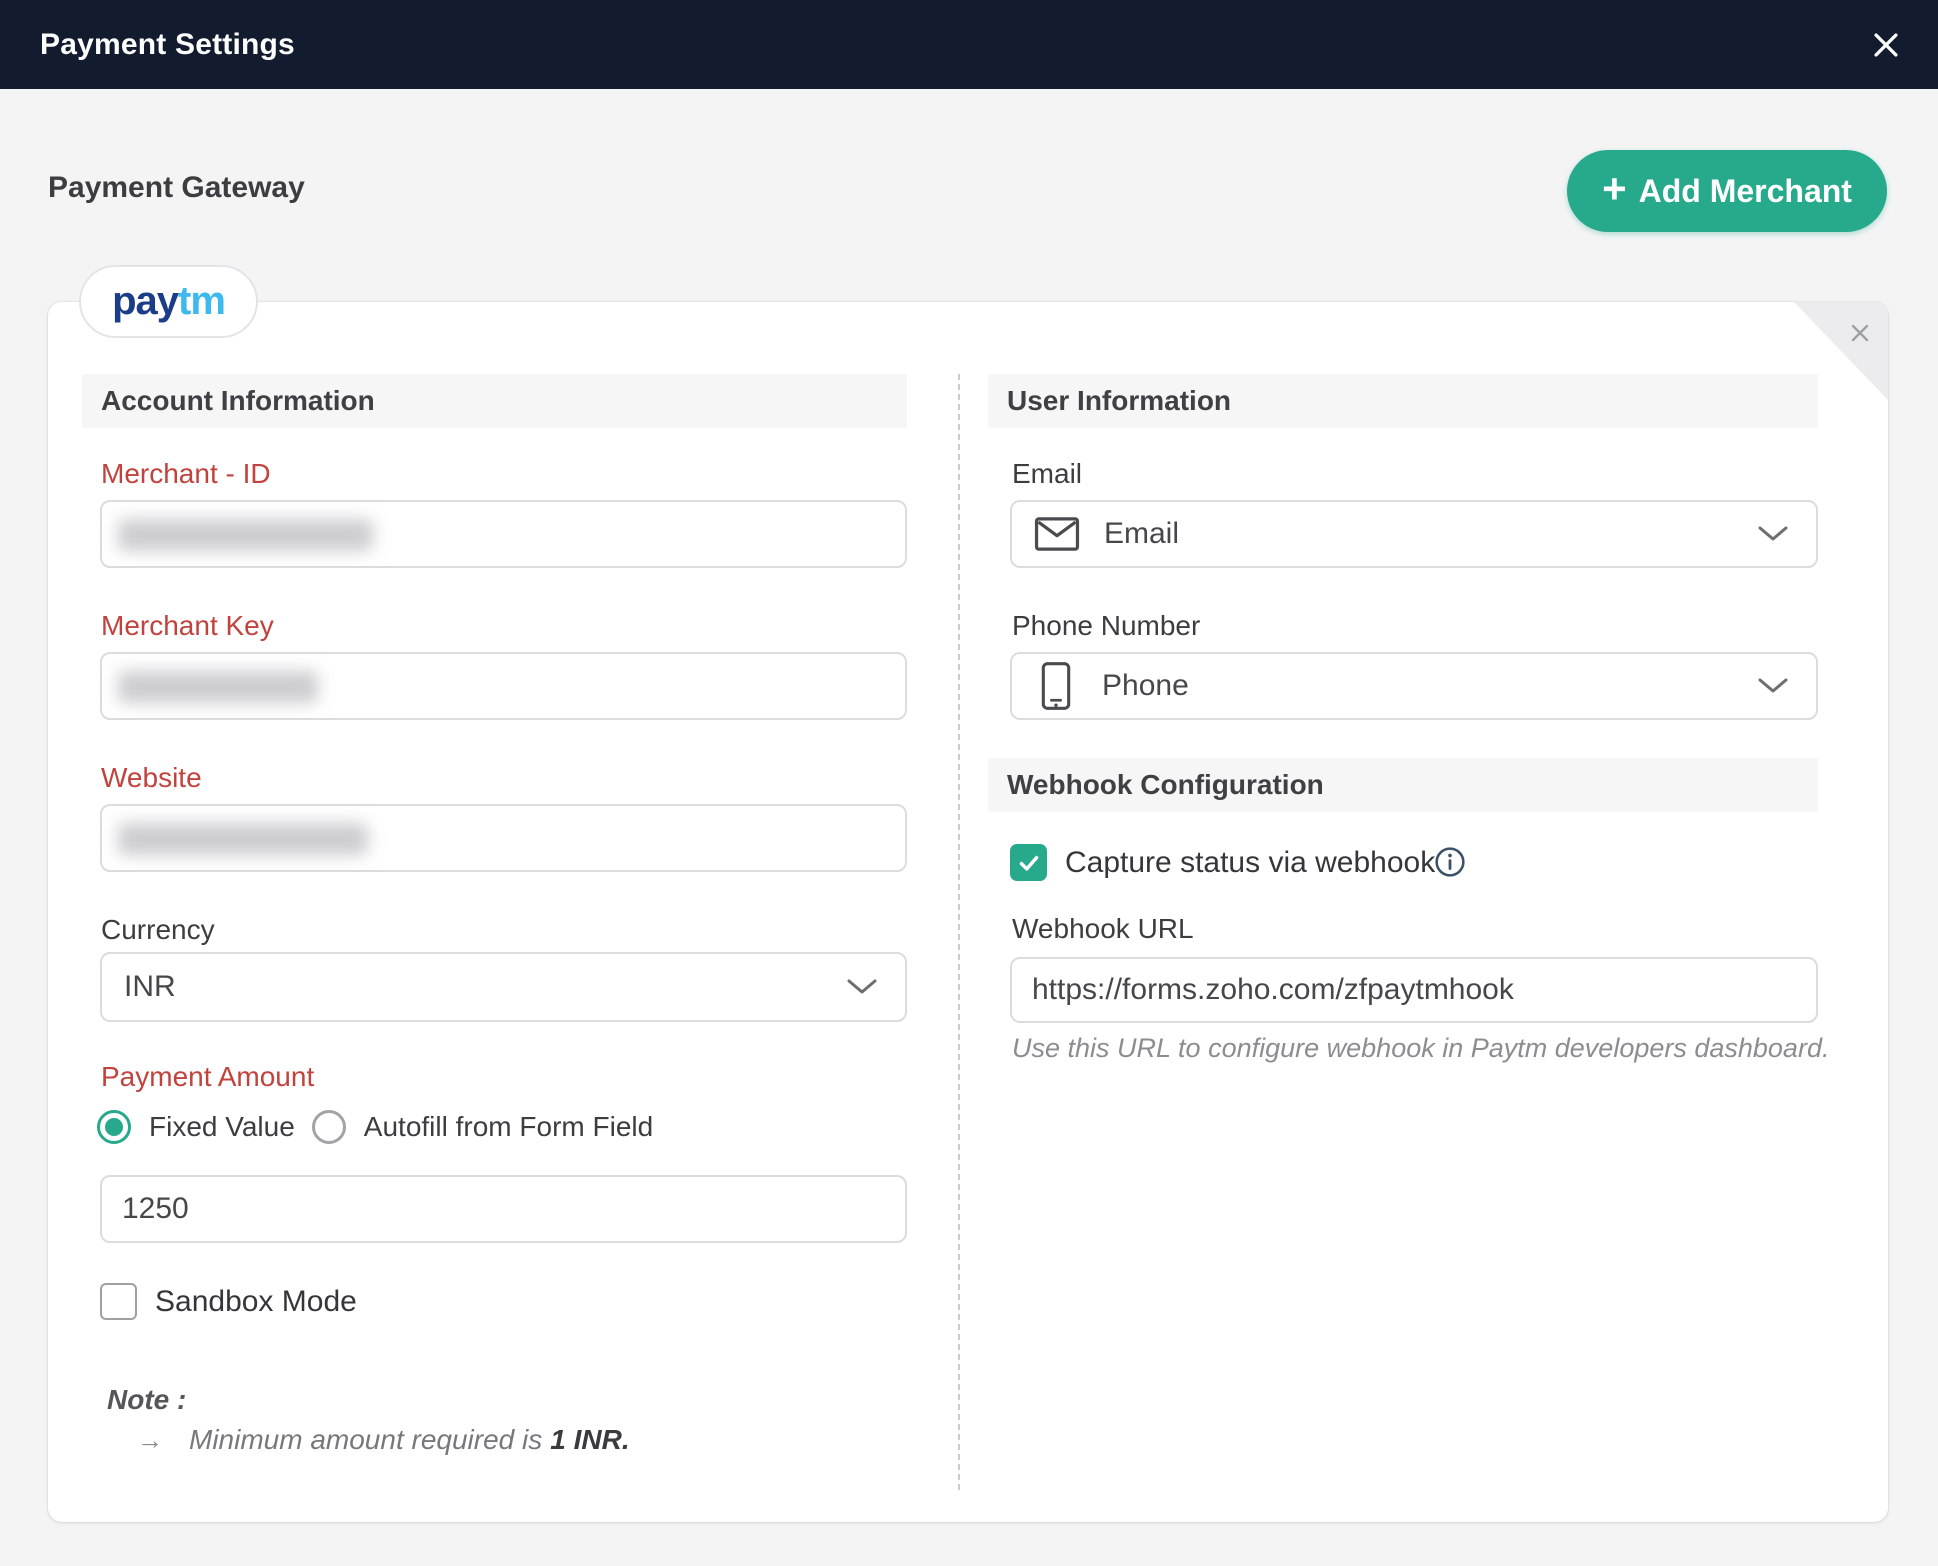 The width and height of the screenshot is (1938, 1566). Describe the element at coordinates (1057, 534) in the screenshot. I see `mail-icon` at that location.